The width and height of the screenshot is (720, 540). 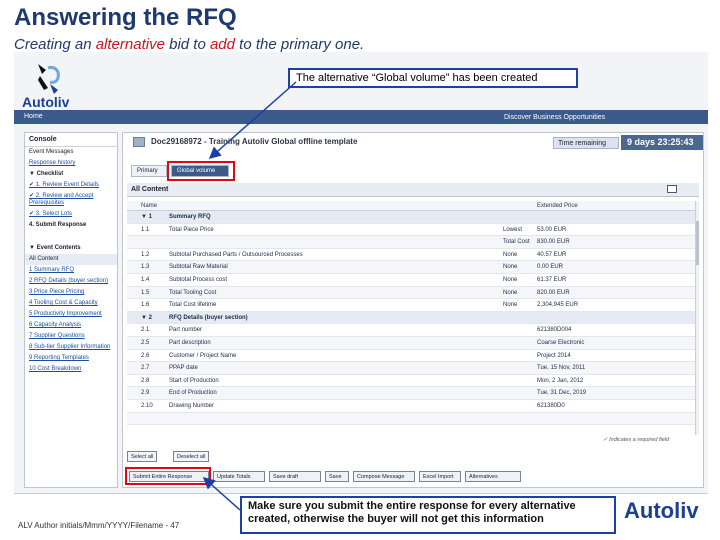 I want to click on cell-num: 1.3, so click(x=145, y=267).